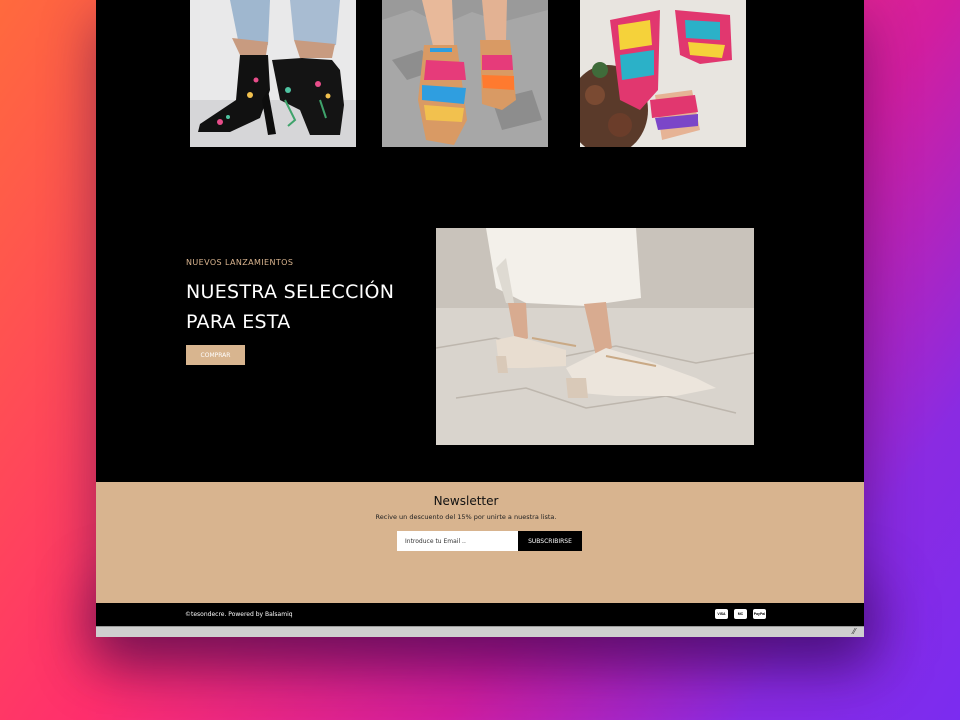 The image size is (960, 720). Describe the element at coordinates (550, 541) in the screenshot. I see `subscribe-button: SUBSCRIBIRSE` at that location.